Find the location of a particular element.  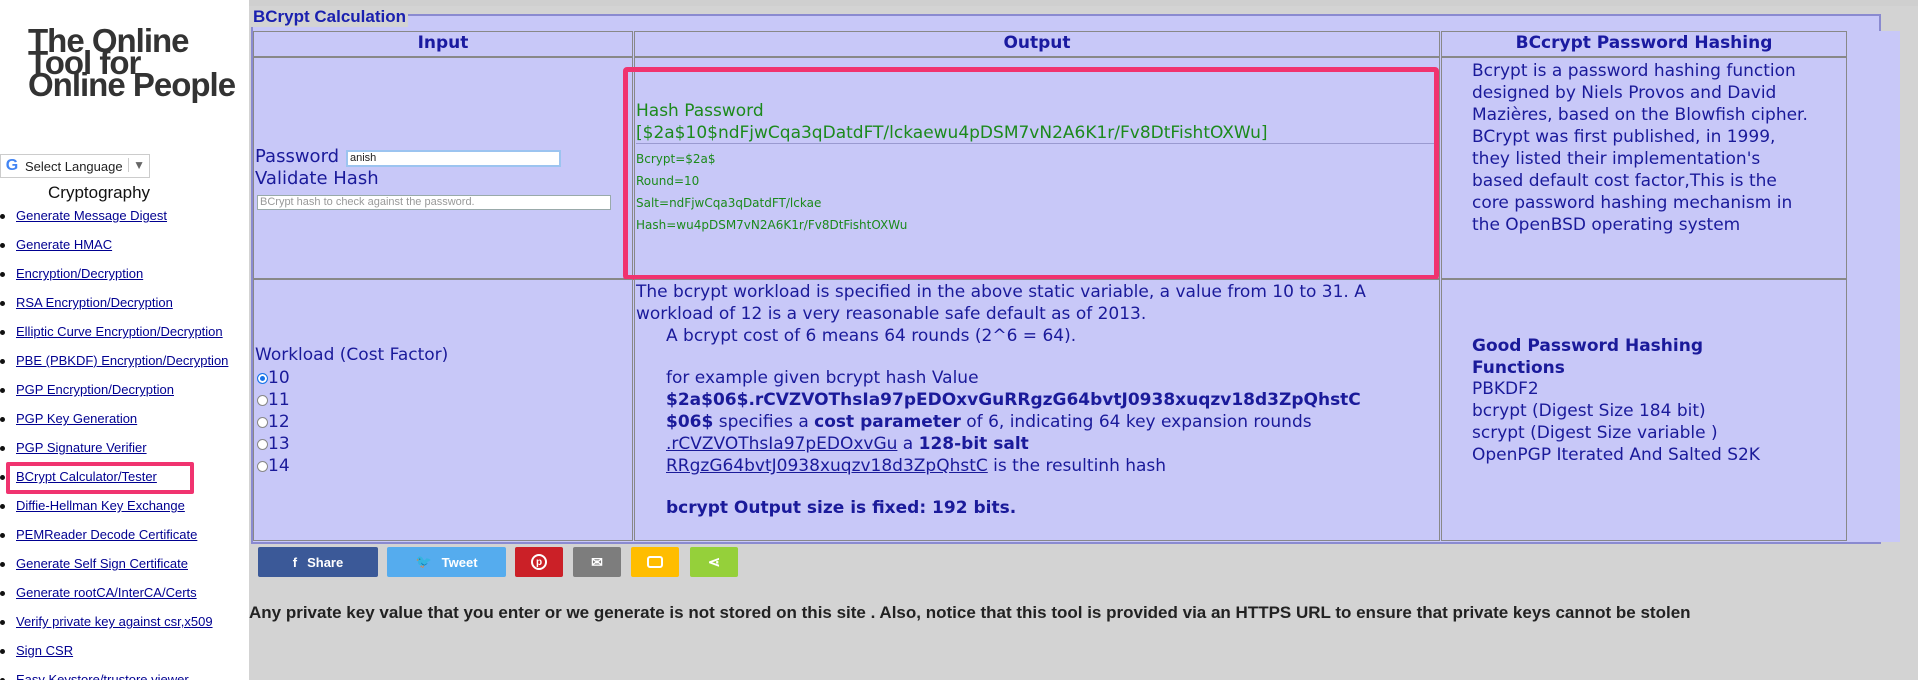

sidebar-link: RSA Encryption/Decryption is located at coordinates (94, 302).